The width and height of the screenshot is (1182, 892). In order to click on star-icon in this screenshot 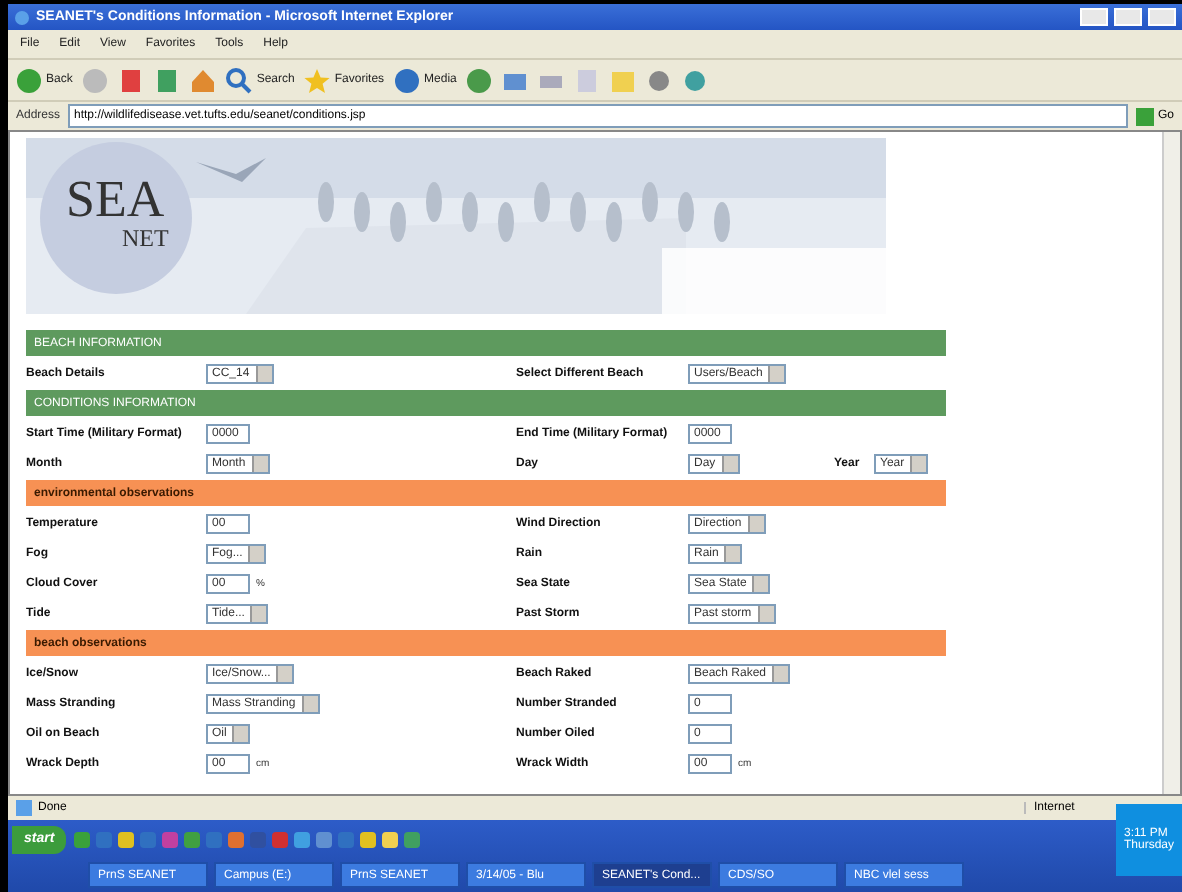, I will do `click(317, 80)`.